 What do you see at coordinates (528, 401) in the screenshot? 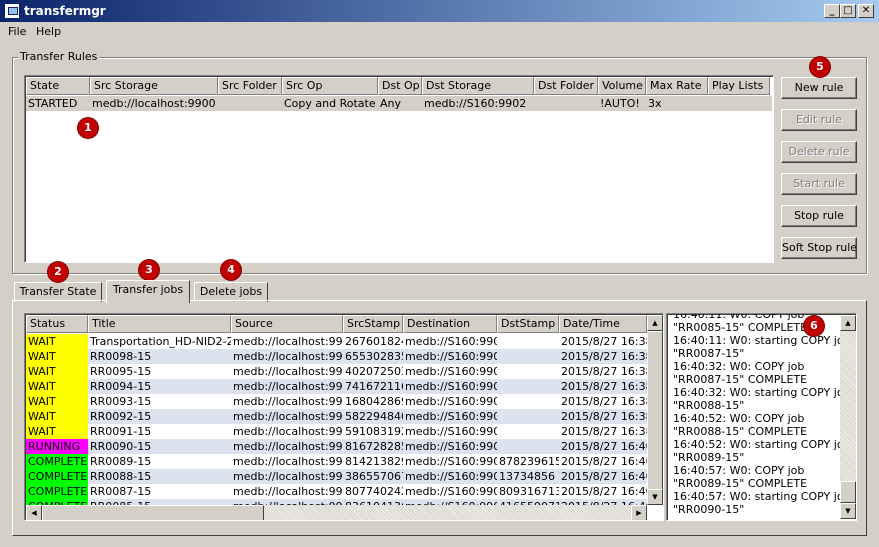
I see `jobs-cell` at bounding box center [528, 401].